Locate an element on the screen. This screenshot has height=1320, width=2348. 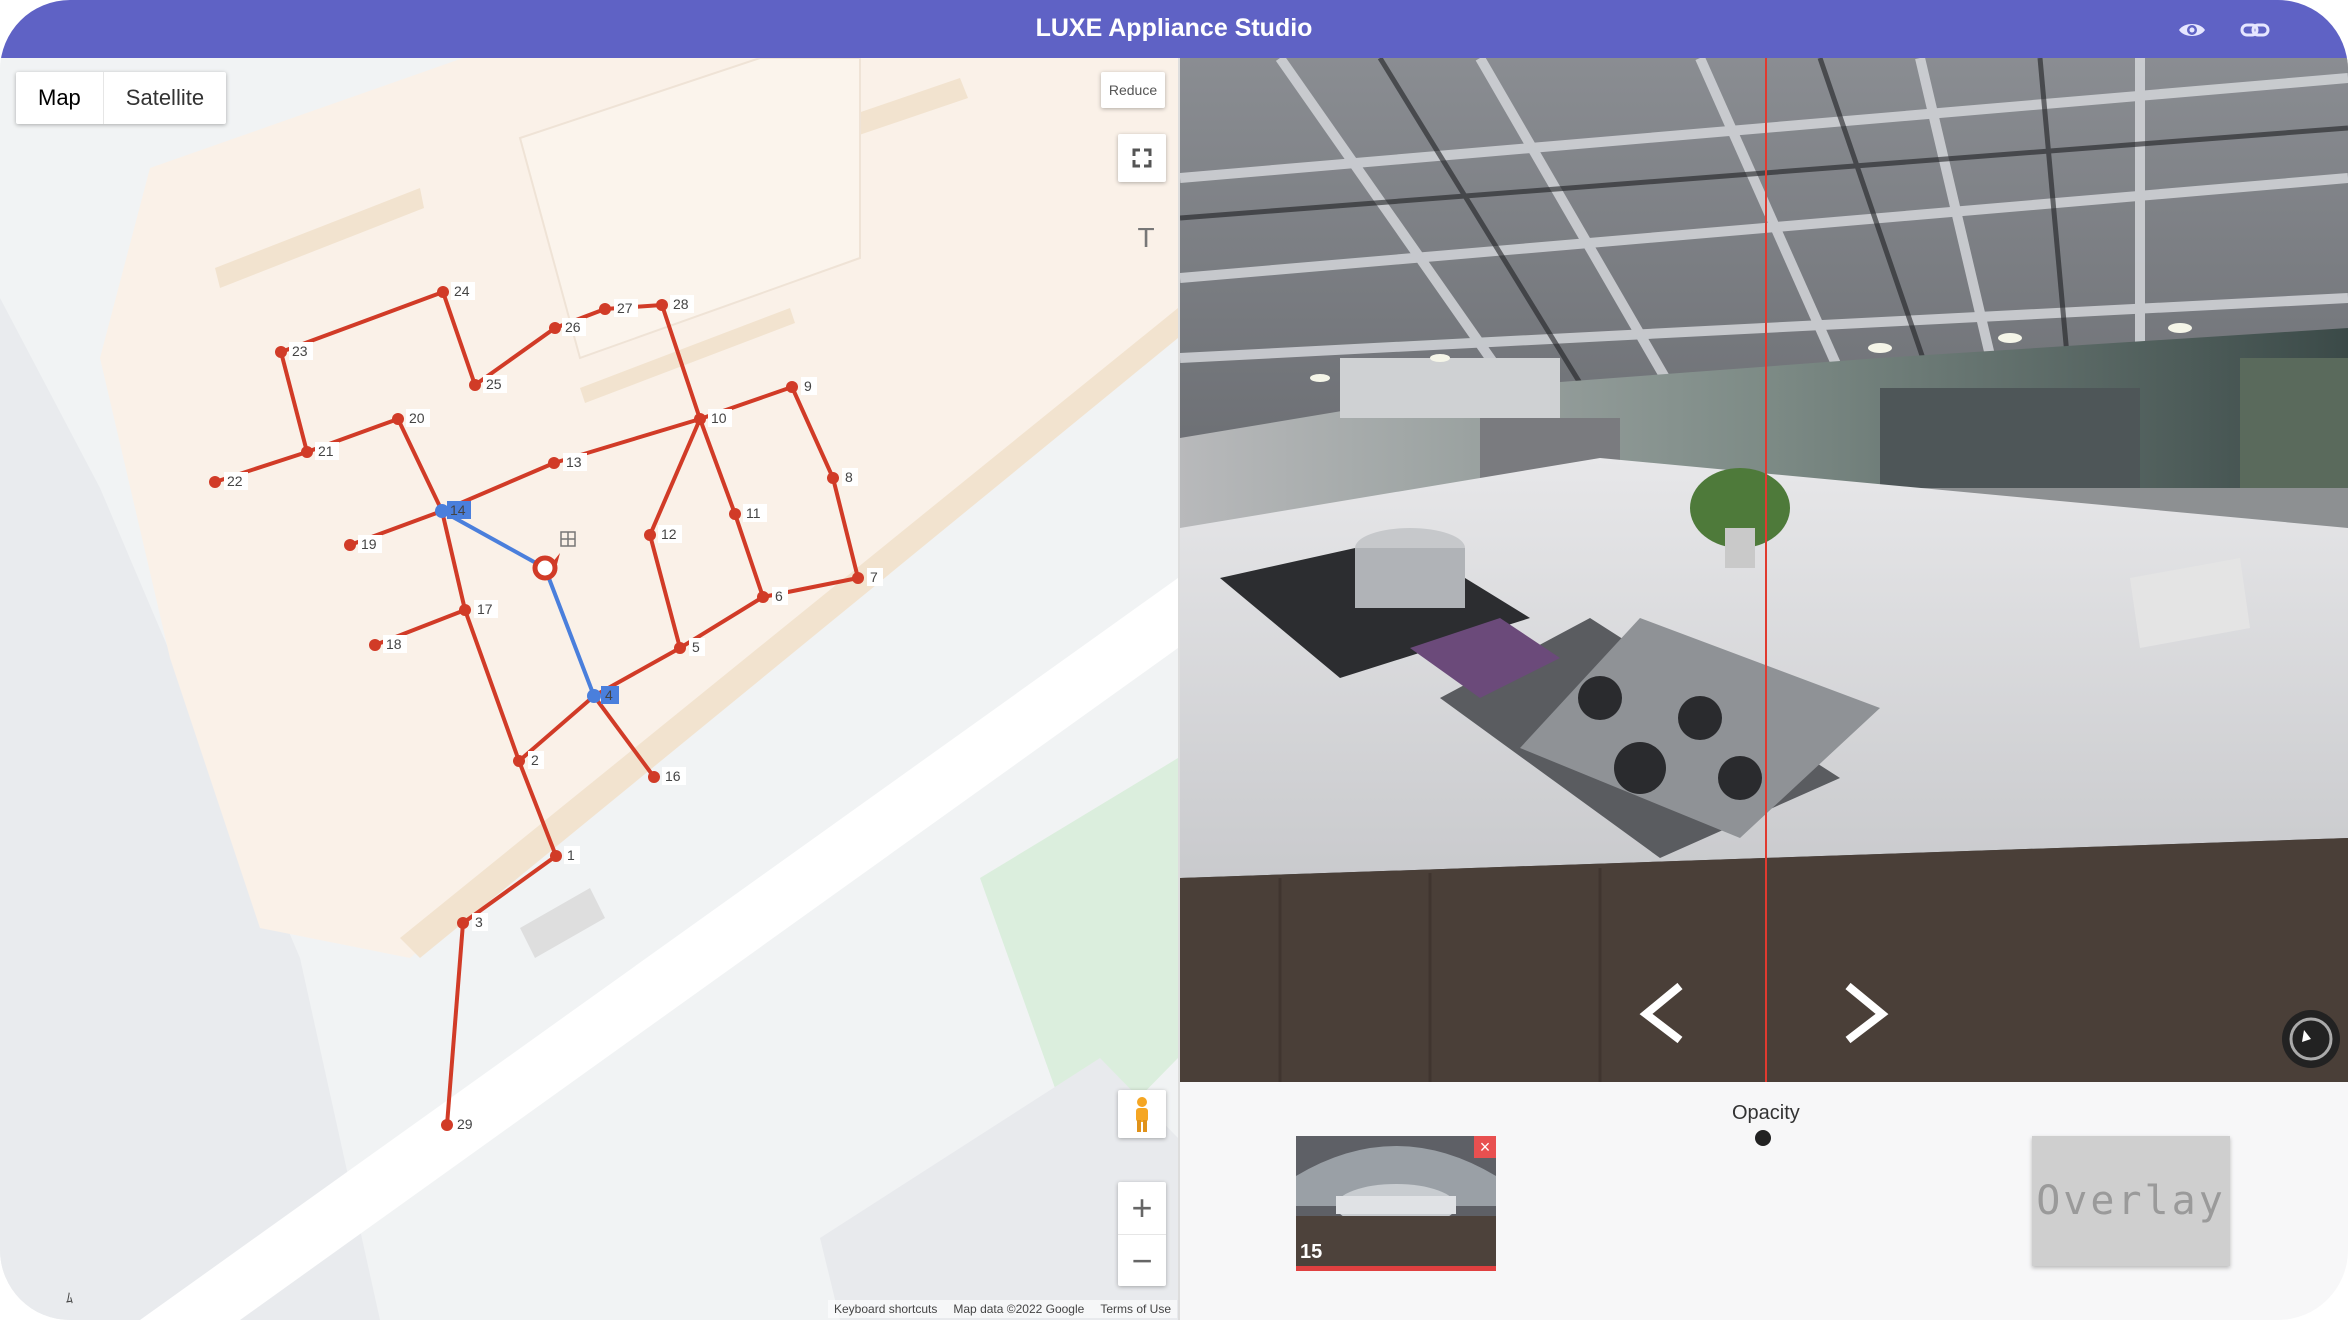
next-arrow-icon is located at coordinates (1866, 1013).